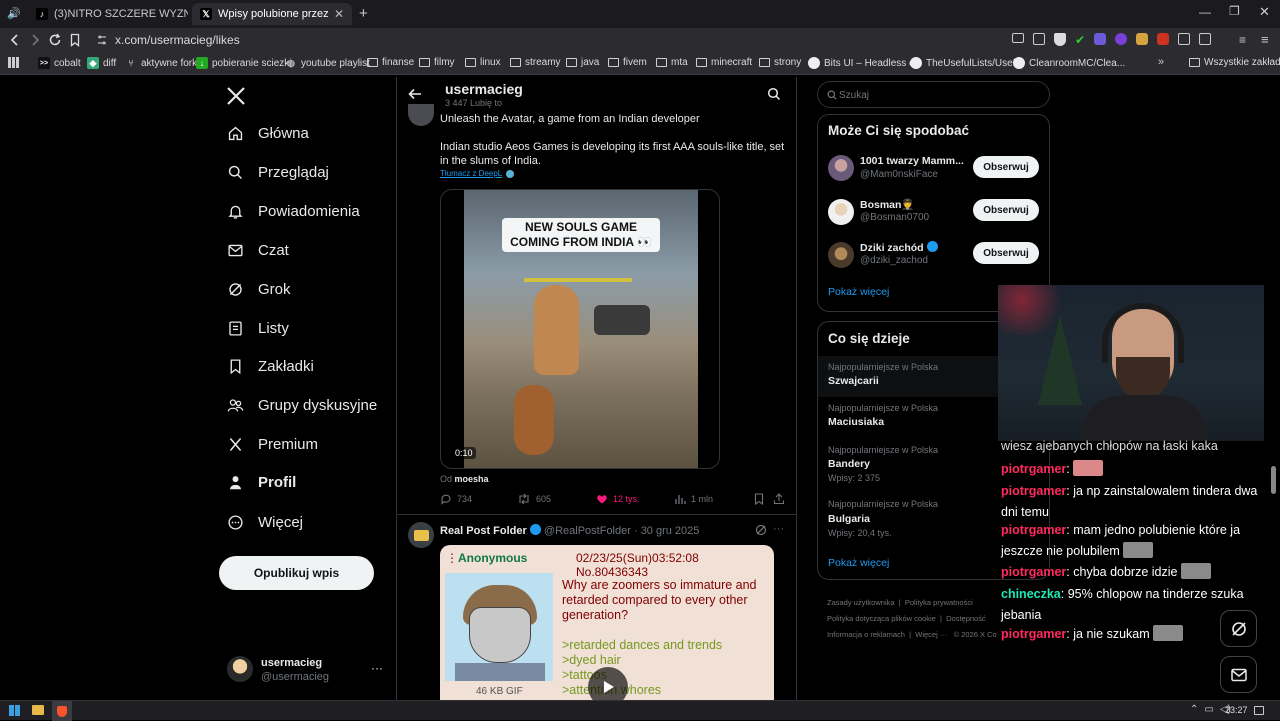  Describe the element at coordinates (236, 96) in the screenshot. I see `x-logo-icon` at that location.